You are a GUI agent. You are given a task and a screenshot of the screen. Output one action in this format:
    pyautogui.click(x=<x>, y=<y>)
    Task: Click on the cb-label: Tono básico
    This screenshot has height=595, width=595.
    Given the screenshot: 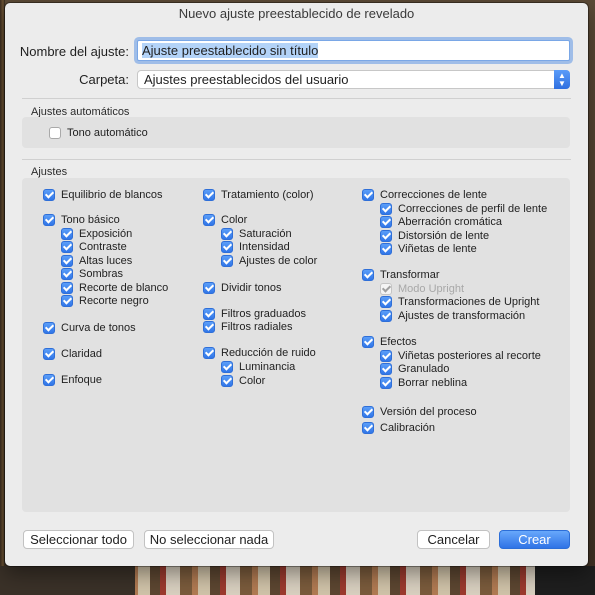 What is the action you would take?
    pyautogui.click(x=90, y=219)
    